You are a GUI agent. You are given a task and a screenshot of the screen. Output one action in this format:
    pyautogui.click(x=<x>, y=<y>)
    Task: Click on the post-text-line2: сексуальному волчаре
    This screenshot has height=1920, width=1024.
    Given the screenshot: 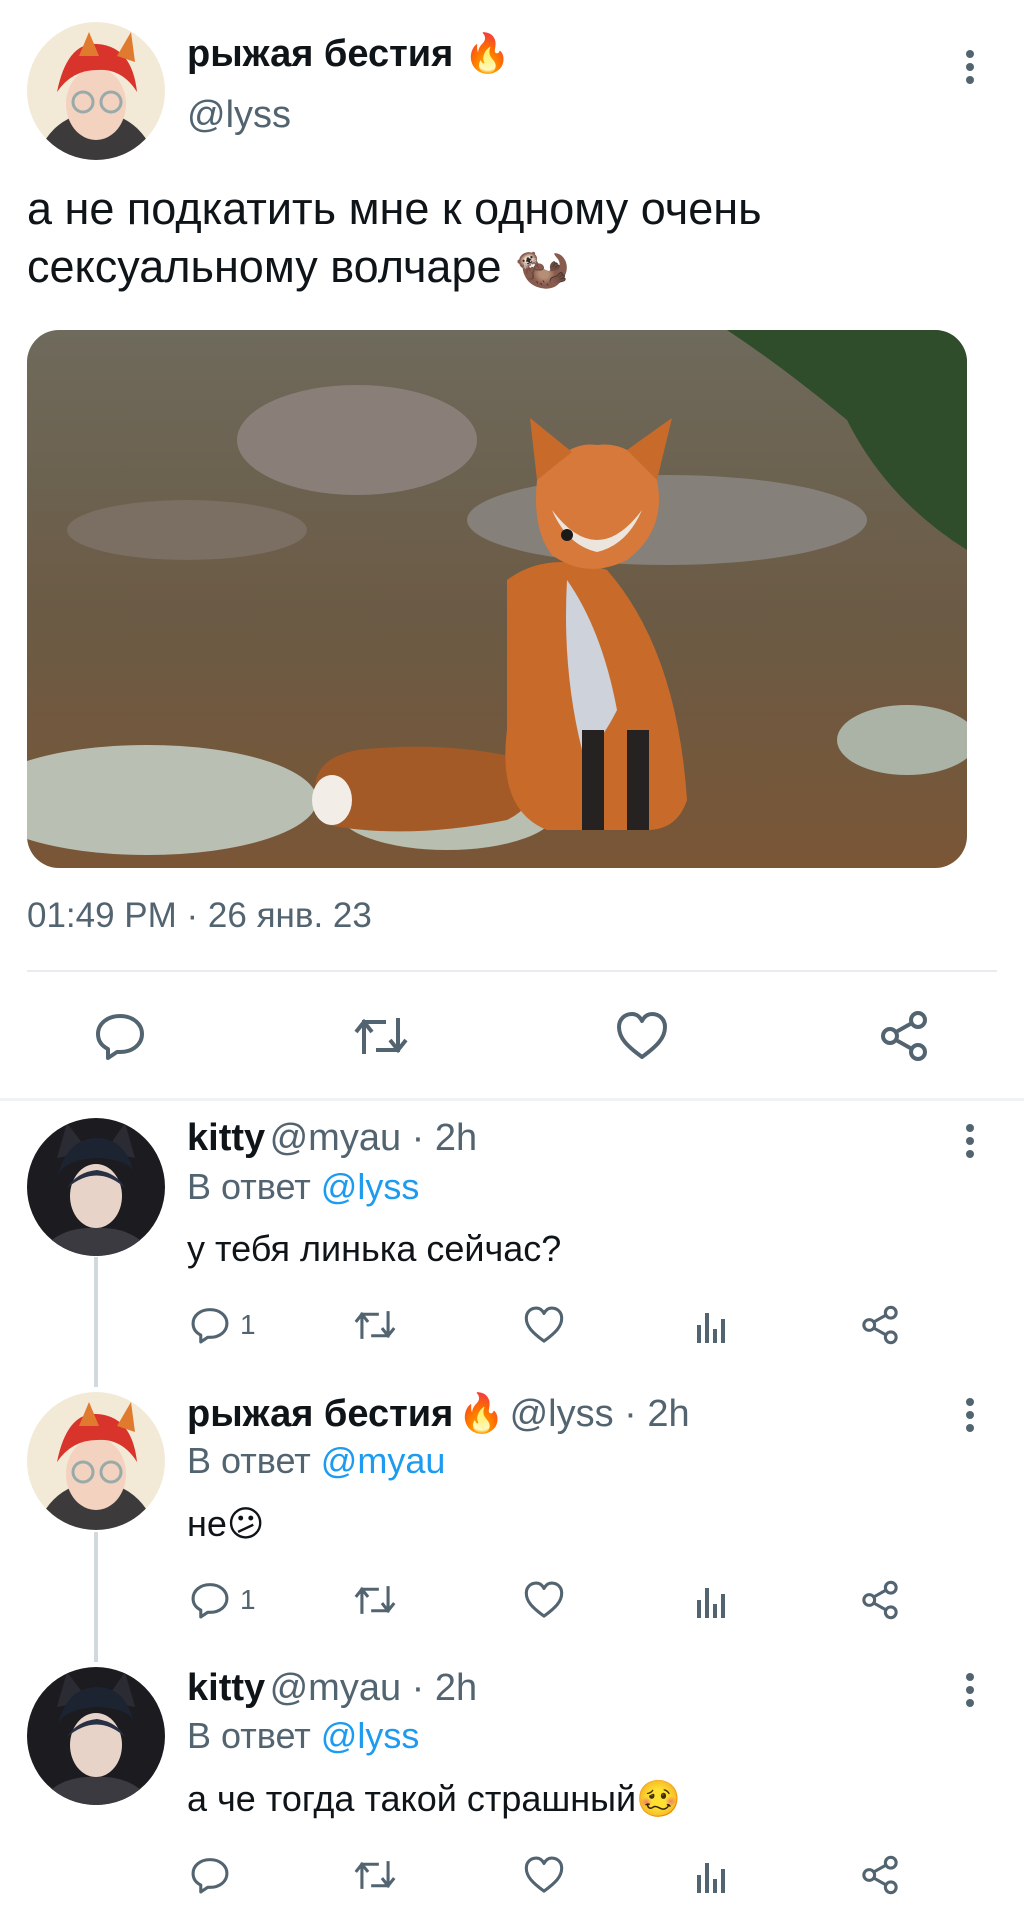 What is the action you would take?
    pyautogui.click(x=264, y=266)
    